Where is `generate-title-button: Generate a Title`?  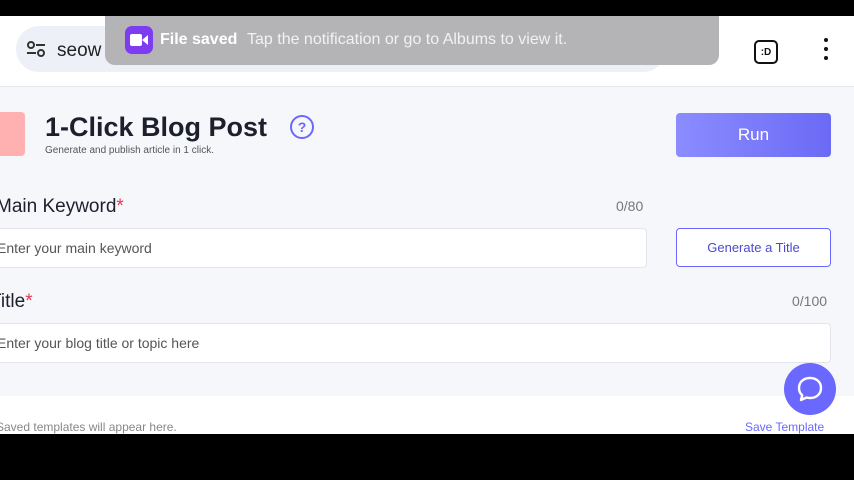 generate-title-button: Generate a Title is located at coordinates (753, 247).